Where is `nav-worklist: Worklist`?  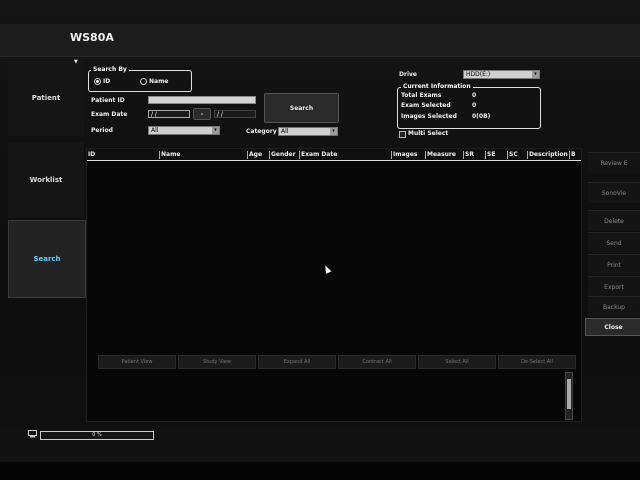
nav-worklist: Worklist is located at coordinates (46, 180).